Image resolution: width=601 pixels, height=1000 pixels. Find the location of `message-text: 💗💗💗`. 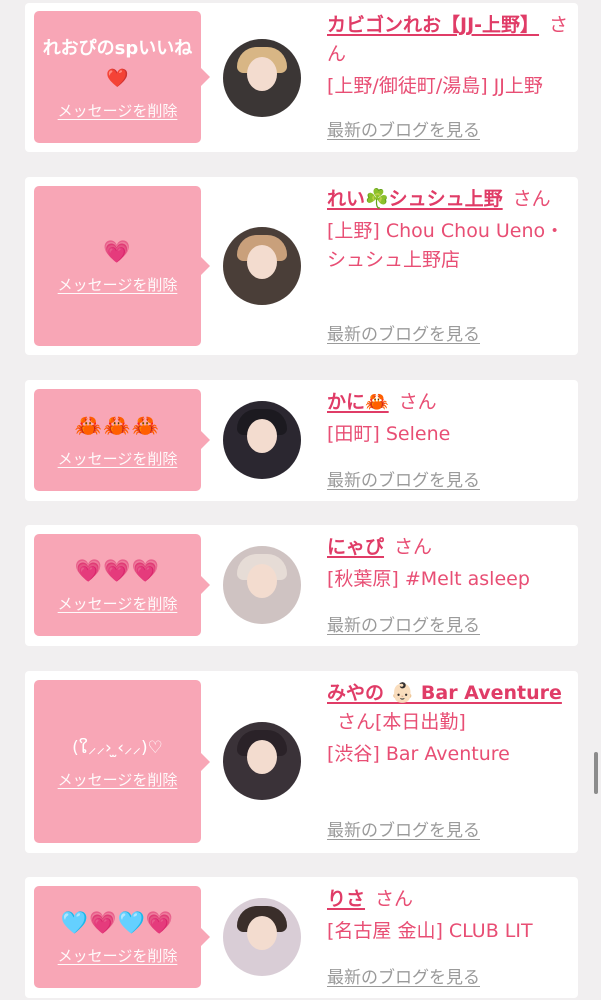

message-text: 💗💗💗 is located at coordinates (117, 571).